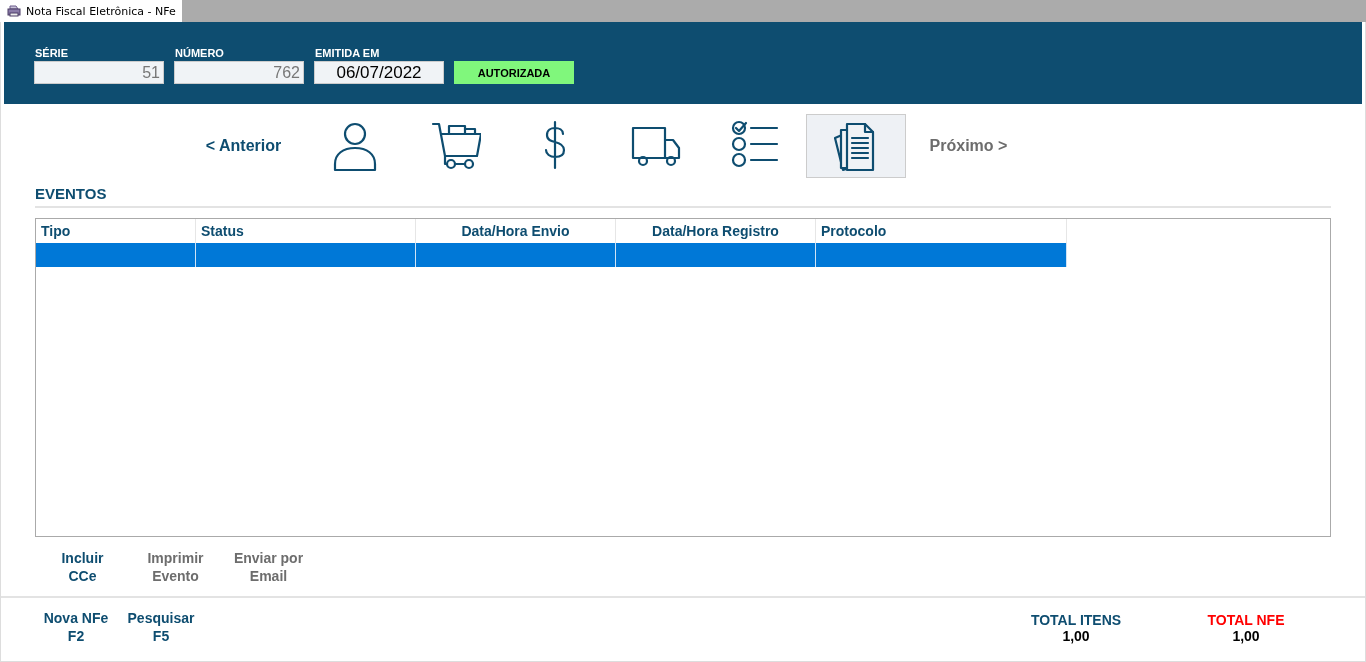 This screenshot has width=1366, height=662. I want to click on step-tab, so click(856, 146).